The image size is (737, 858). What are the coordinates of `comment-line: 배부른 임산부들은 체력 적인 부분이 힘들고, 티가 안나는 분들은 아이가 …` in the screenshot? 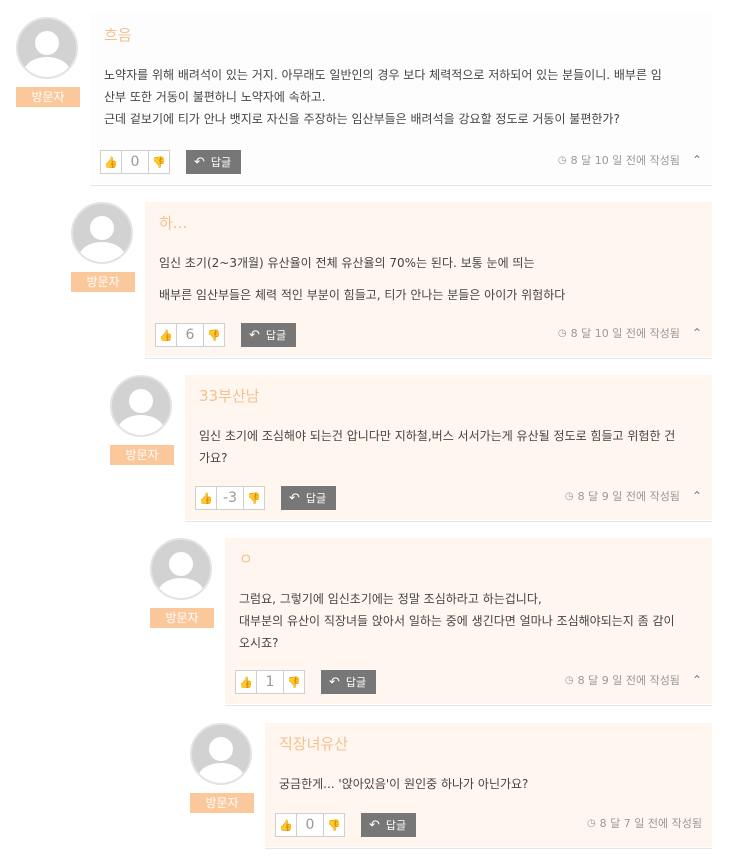 It's located at (362, 295).